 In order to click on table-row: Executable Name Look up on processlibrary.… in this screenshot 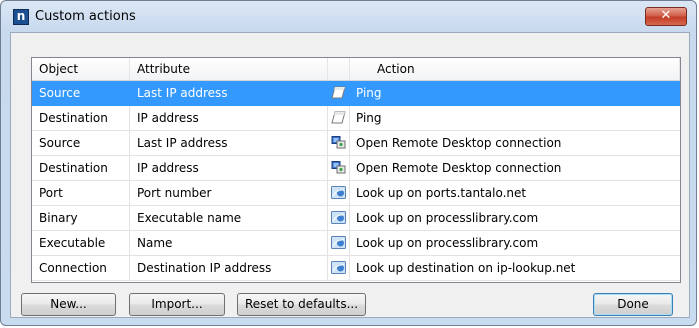, I will do `click(356, 243)`.